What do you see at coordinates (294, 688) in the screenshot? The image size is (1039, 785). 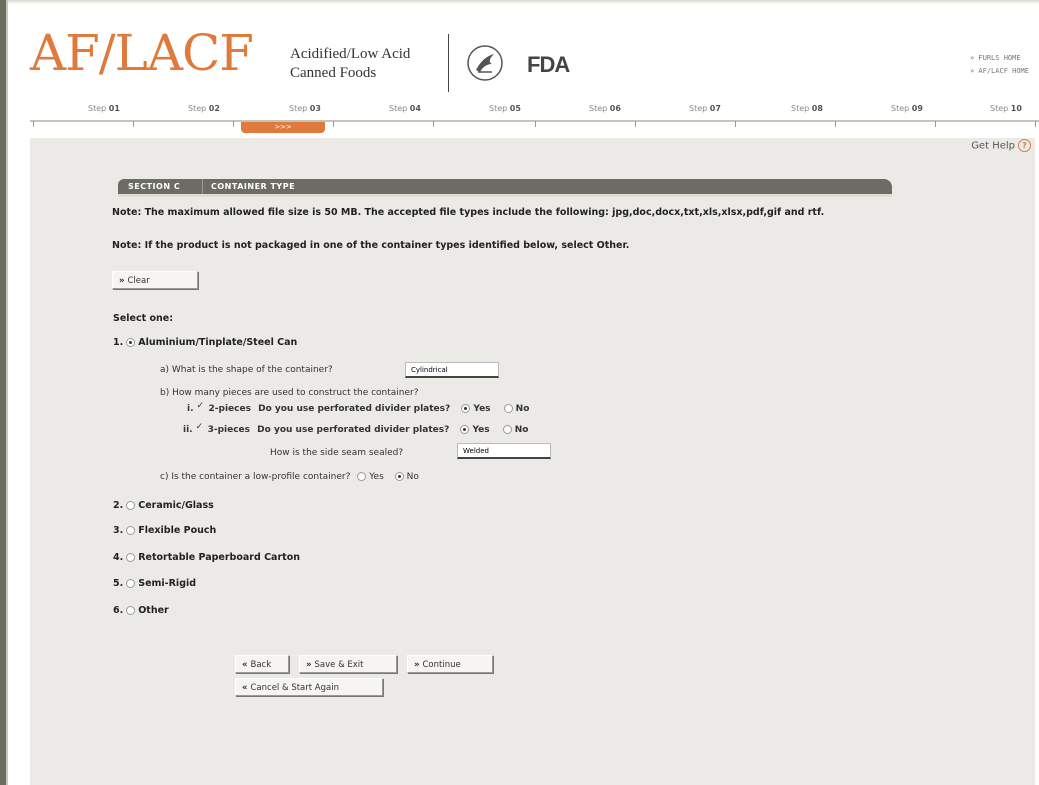 I see `cancel-button-label: Cancel & Start Again` at bounding box center [294, 688].